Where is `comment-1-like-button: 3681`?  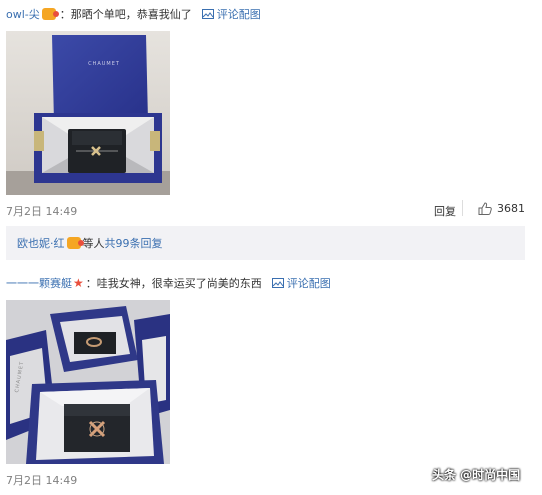 comment-1-like-button: 3681 is located at coordinates (501, 208).